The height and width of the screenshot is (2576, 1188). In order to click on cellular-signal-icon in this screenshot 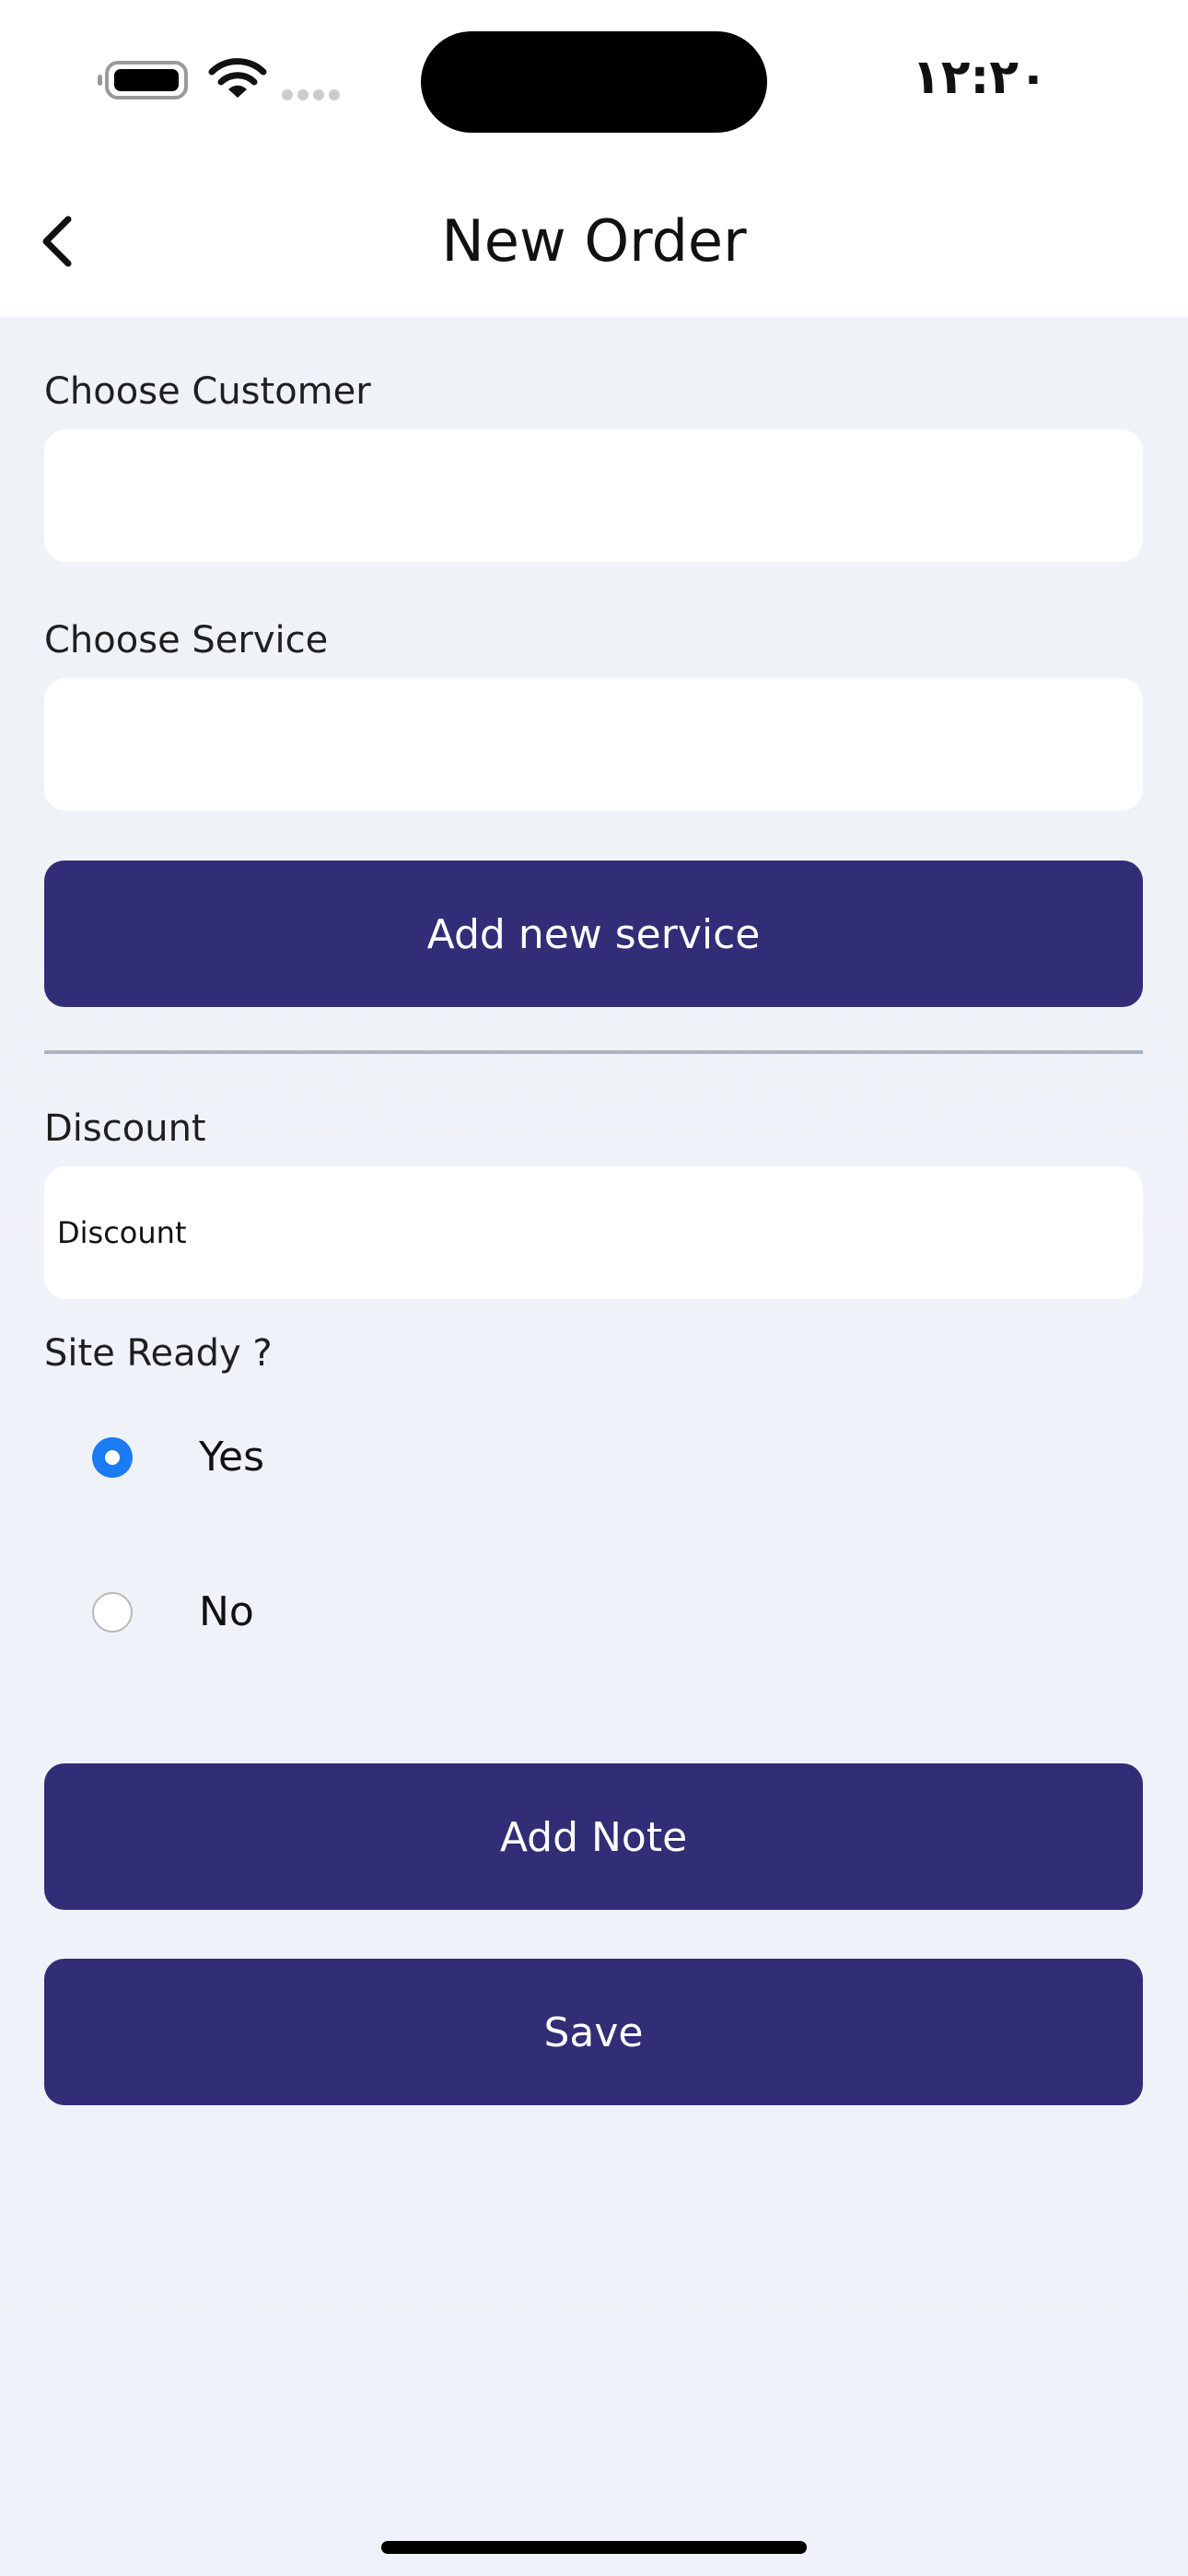, I will do `click(314, 93)`.